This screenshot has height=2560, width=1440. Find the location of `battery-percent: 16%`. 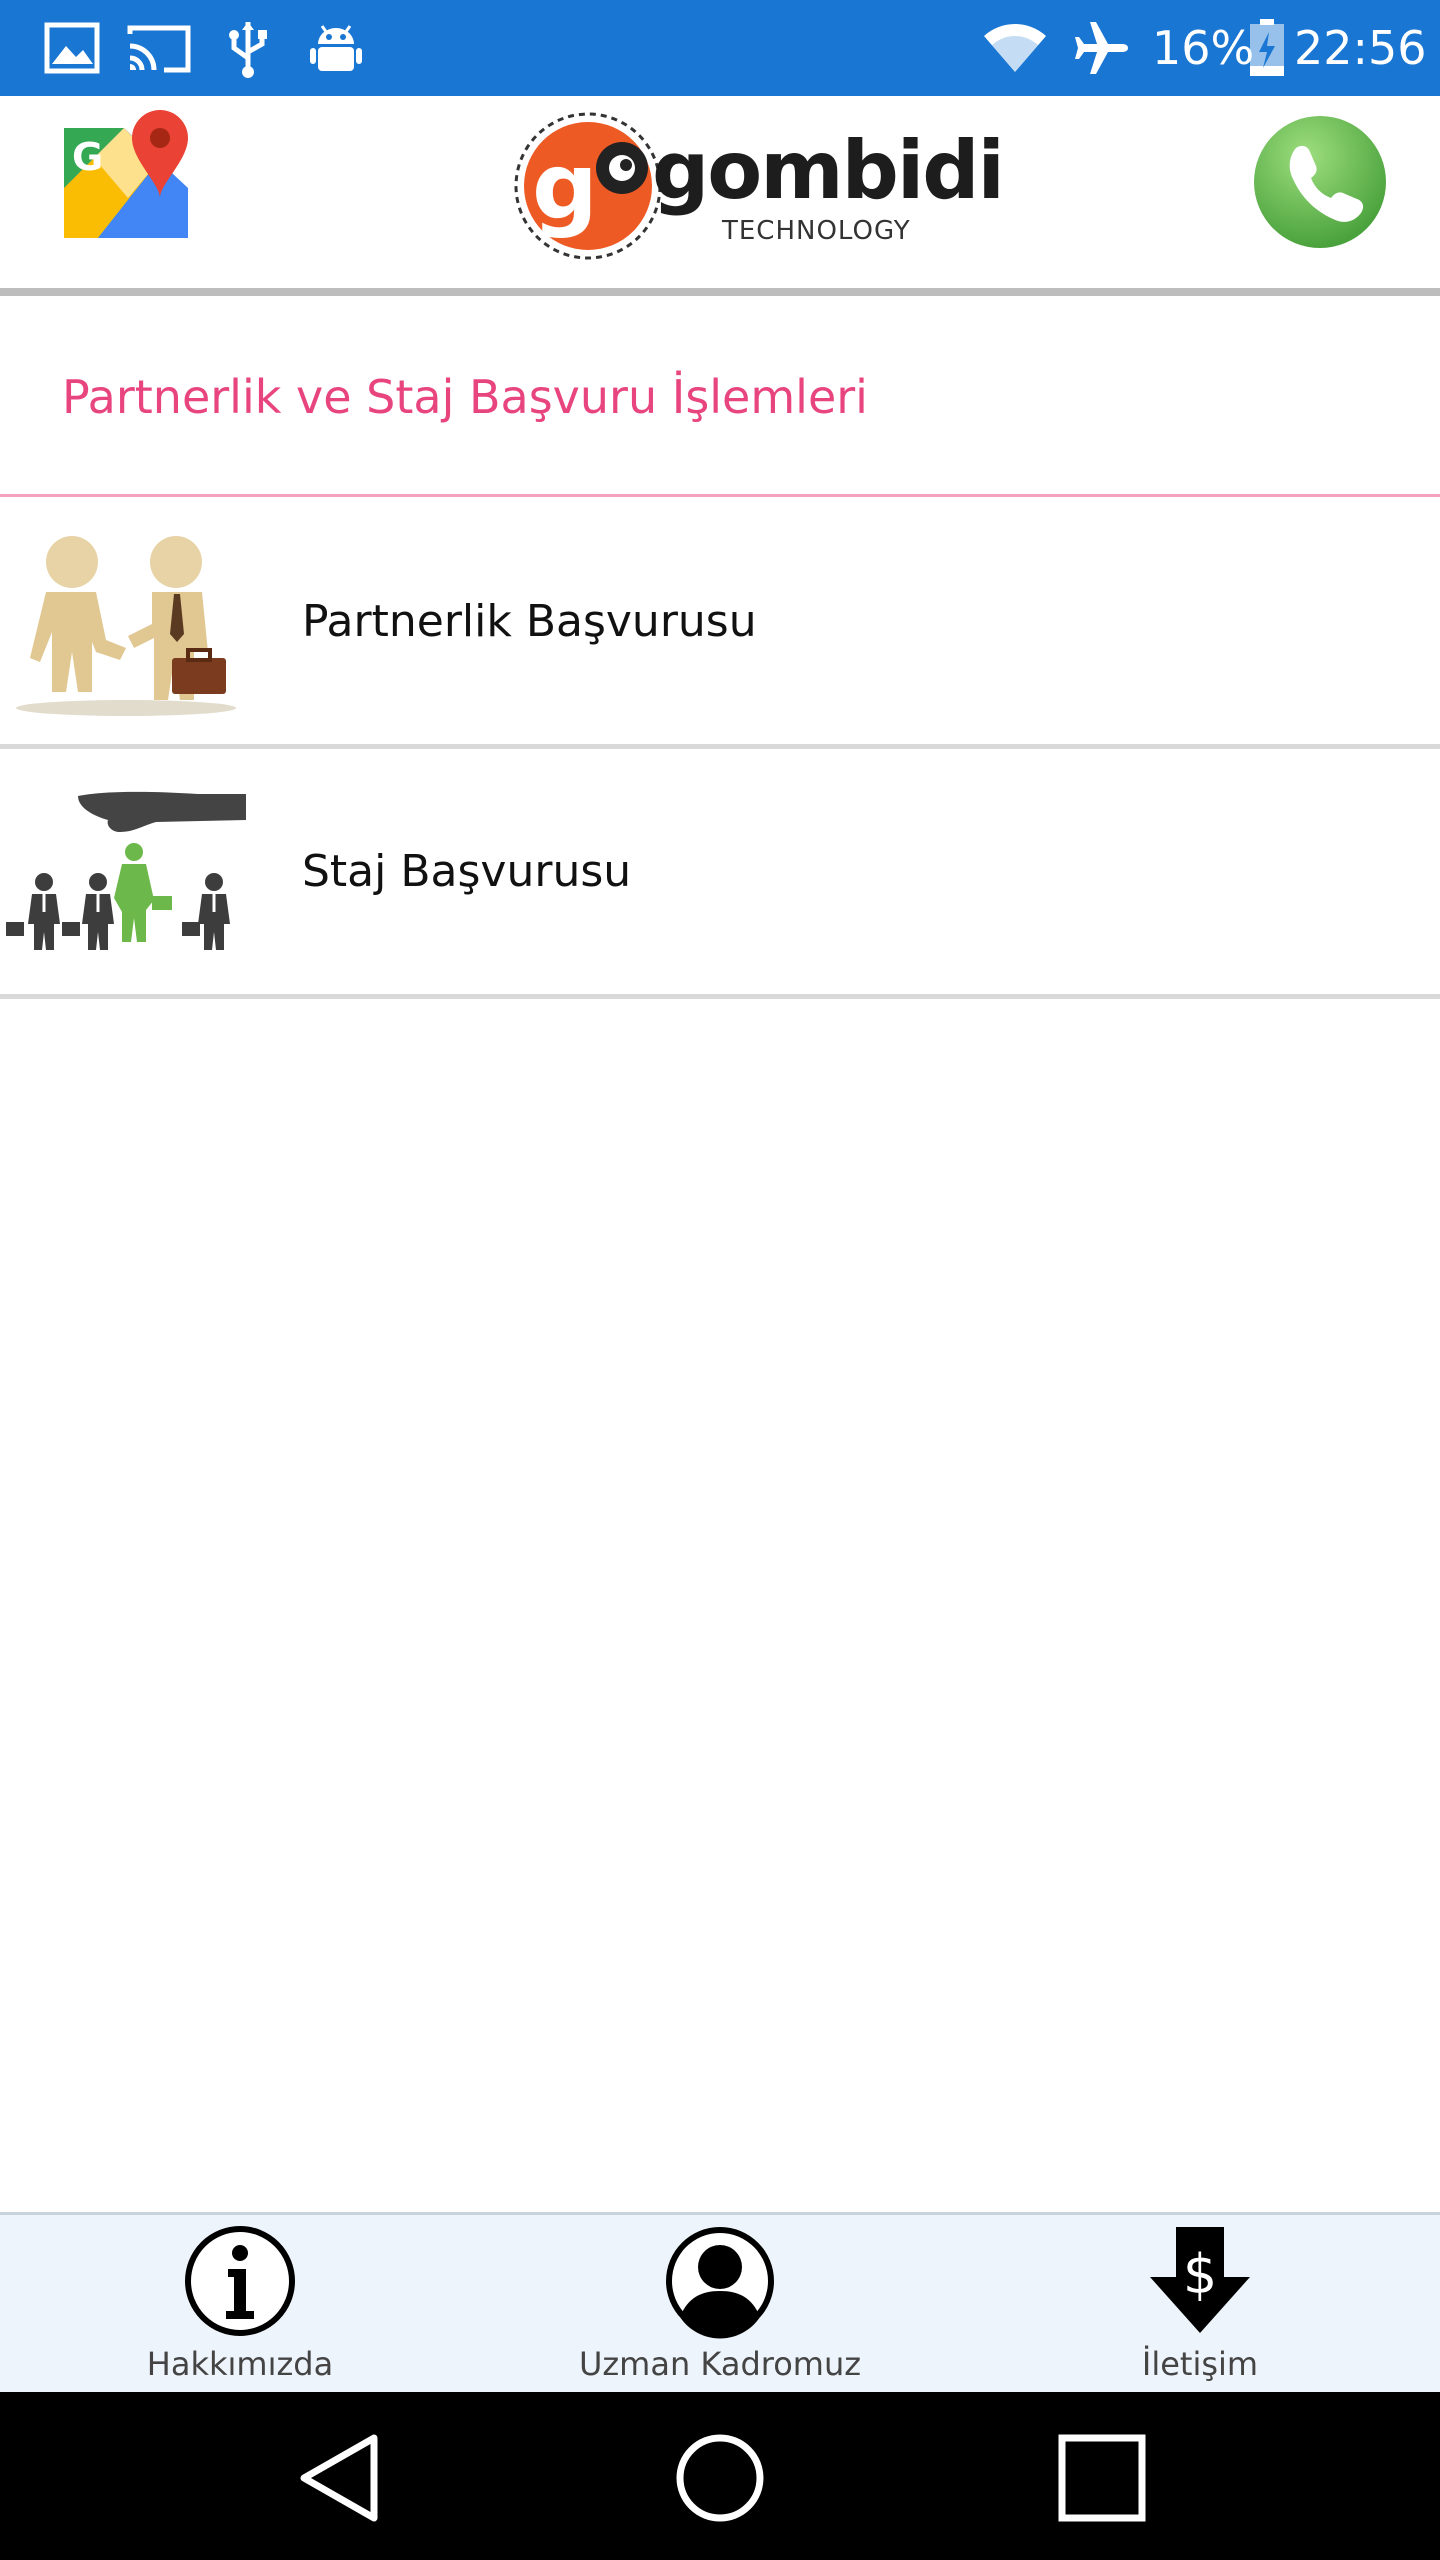

battery-percent: 16% is located at coordinates (1203, 48).